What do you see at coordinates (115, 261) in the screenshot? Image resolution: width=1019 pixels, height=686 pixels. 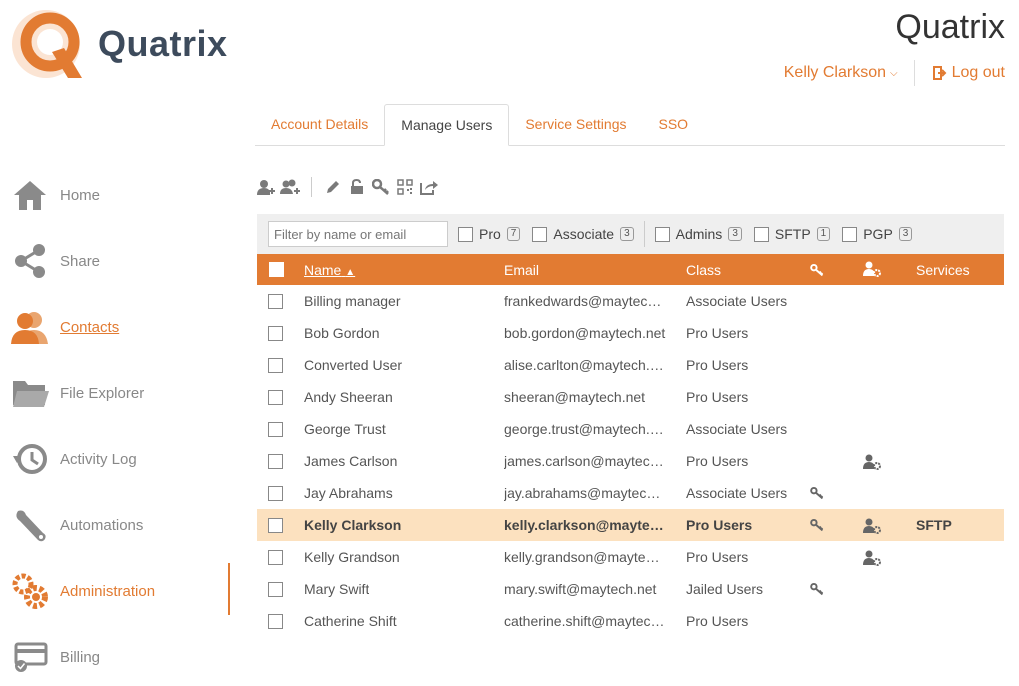 I see `sidebar-item-share: Share` at bounding box center [115, 261].